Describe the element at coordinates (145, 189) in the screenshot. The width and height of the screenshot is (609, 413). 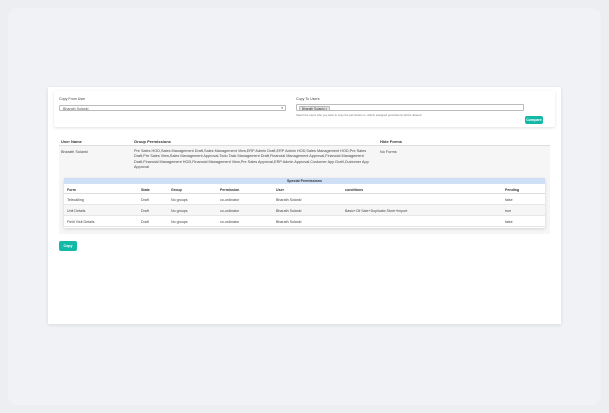
I see `header-state: State` at that location.